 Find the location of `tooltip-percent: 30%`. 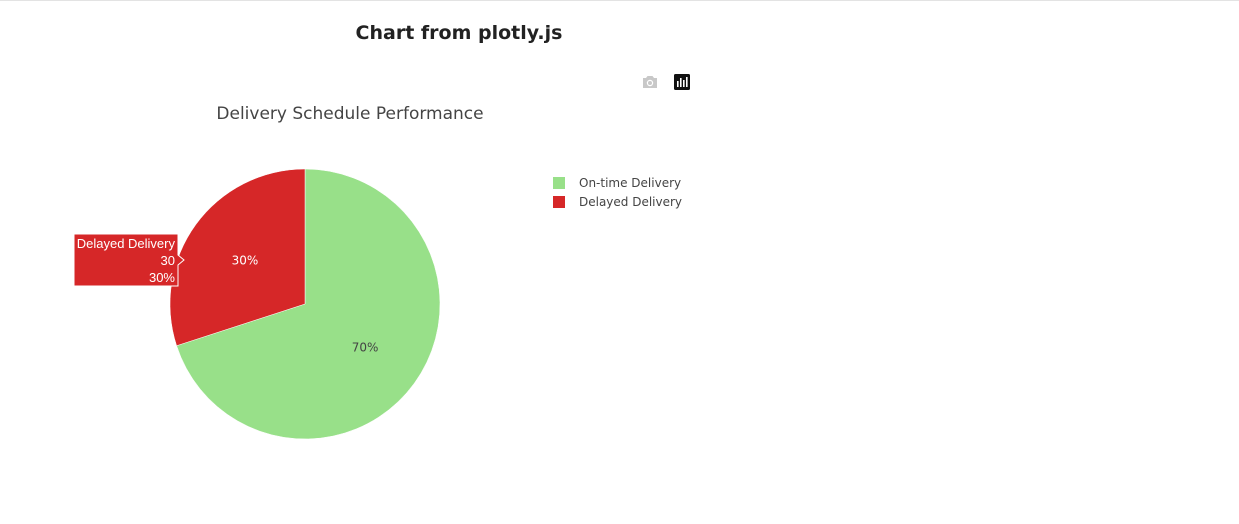

tooltip-percent: 30% is located at coordinates (162, 277).